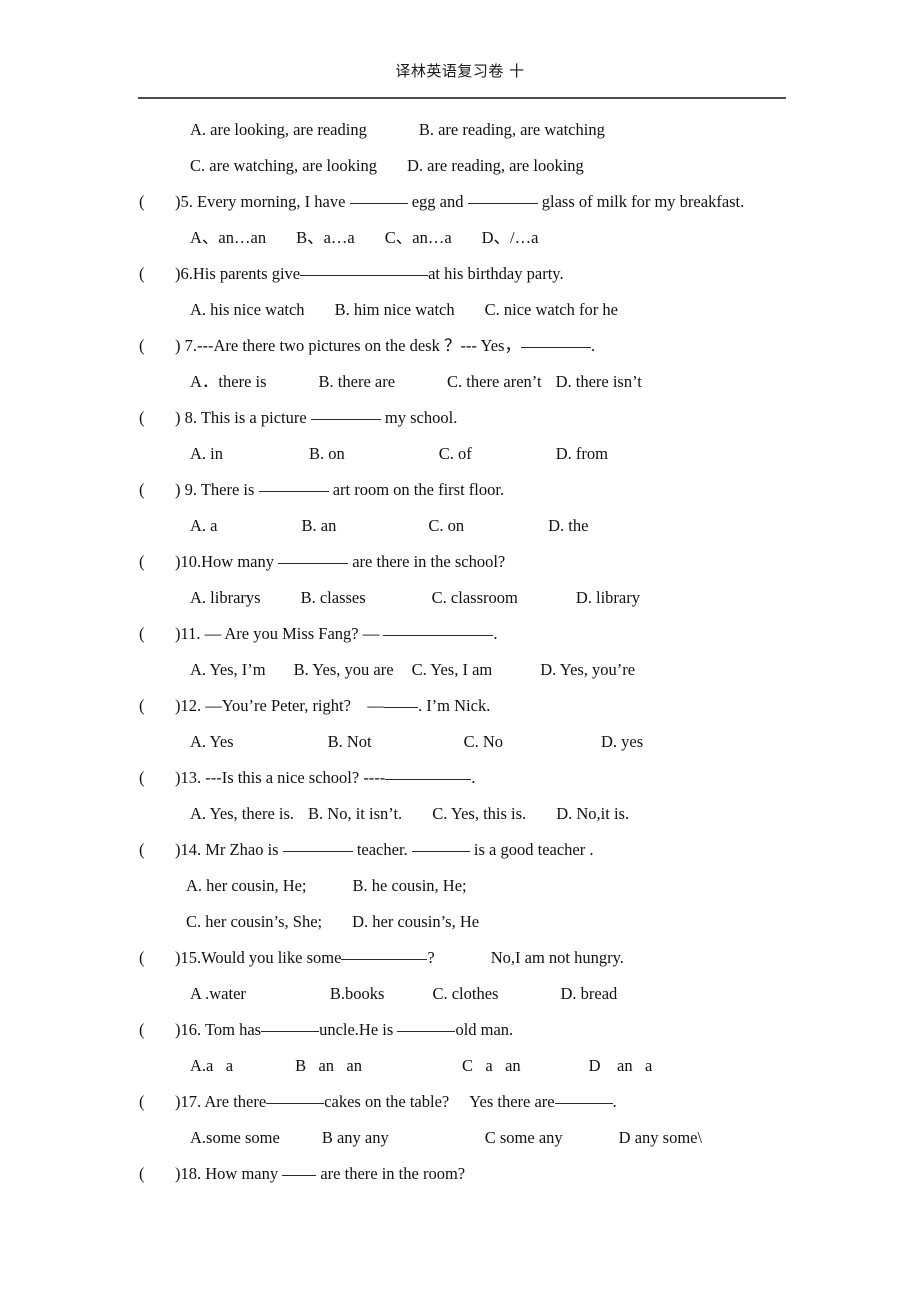 The width and height of the screenshot is (920, 1302). Describe the element at coordinates (421, 1066) in the screenshot. I see `option-group: A.a a B an an C a an D an a` at that location.